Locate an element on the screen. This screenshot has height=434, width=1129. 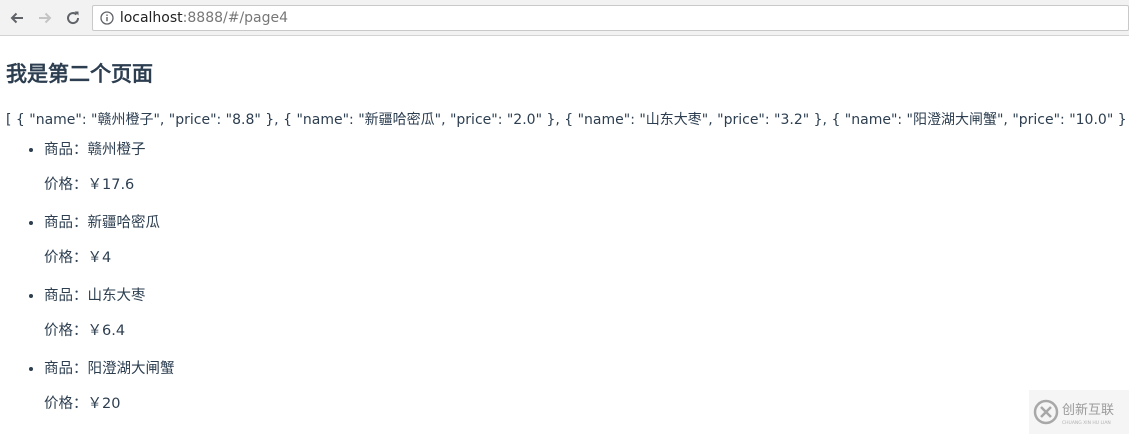
info-icon is located at coordinates (107, 17).